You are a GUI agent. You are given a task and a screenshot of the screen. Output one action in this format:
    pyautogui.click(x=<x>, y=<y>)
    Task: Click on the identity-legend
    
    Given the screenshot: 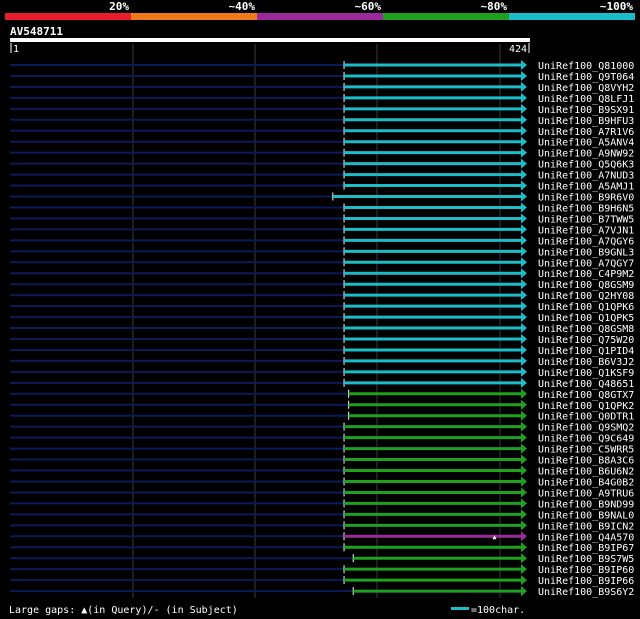 What is the action you would take?
    pyautogui.click(x=320, y=16)
    